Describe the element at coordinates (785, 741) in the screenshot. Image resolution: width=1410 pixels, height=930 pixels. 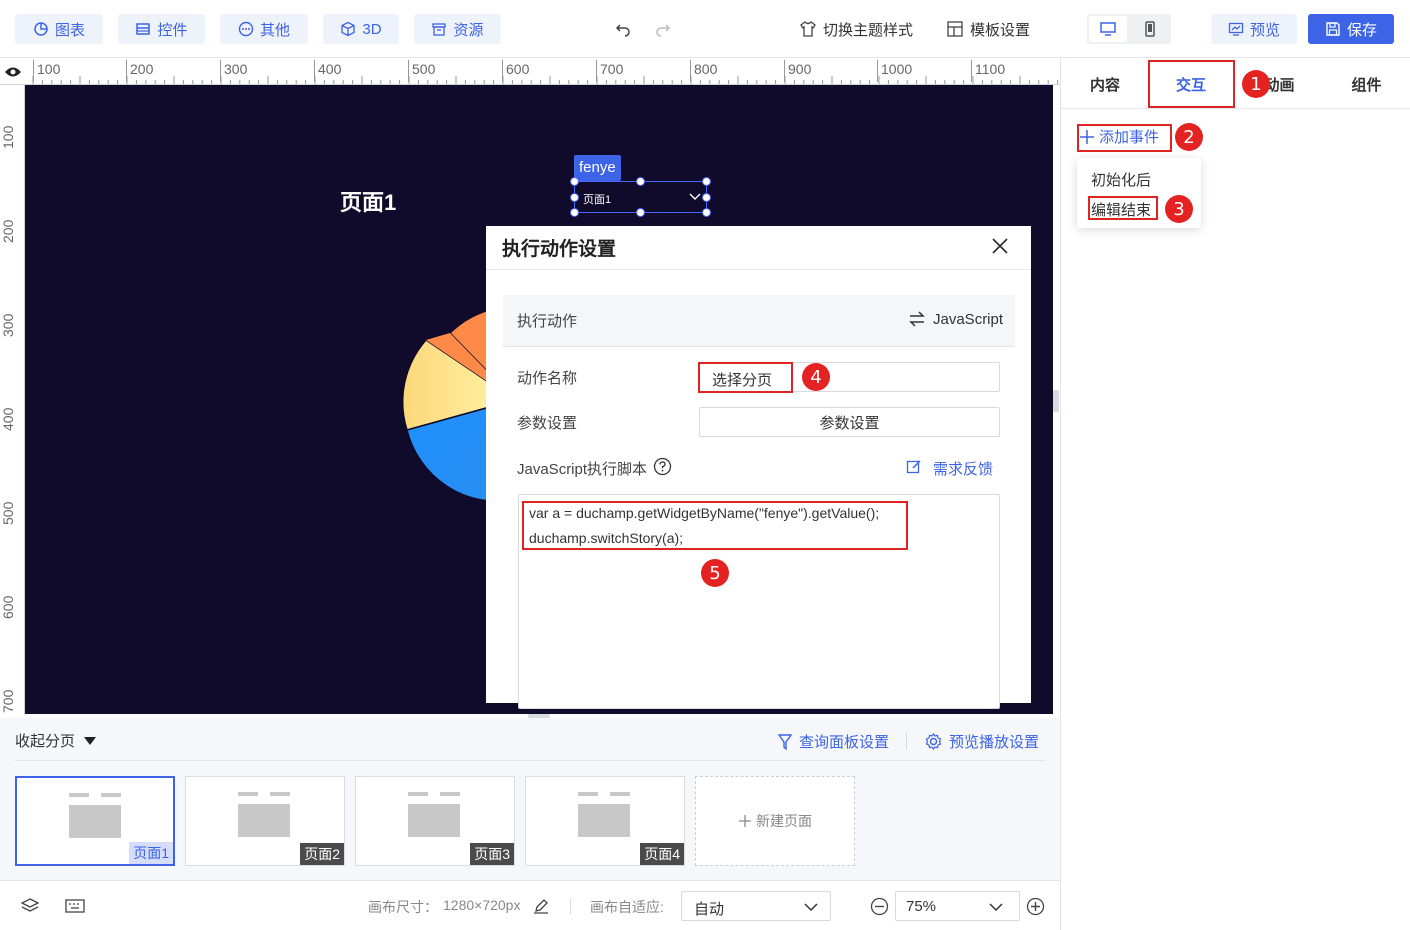
I see `filter-icon` at that location.